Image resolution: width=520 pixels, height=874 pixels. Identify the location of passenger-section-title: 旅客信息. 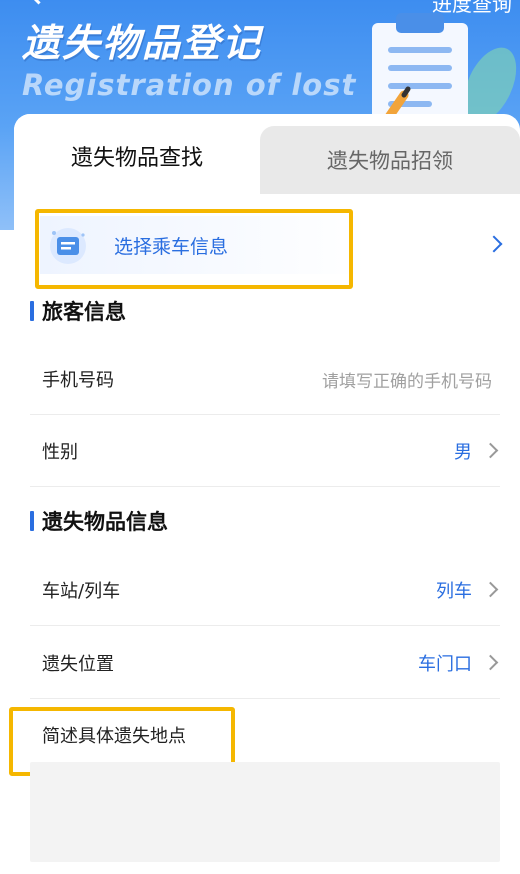
(78, 311).